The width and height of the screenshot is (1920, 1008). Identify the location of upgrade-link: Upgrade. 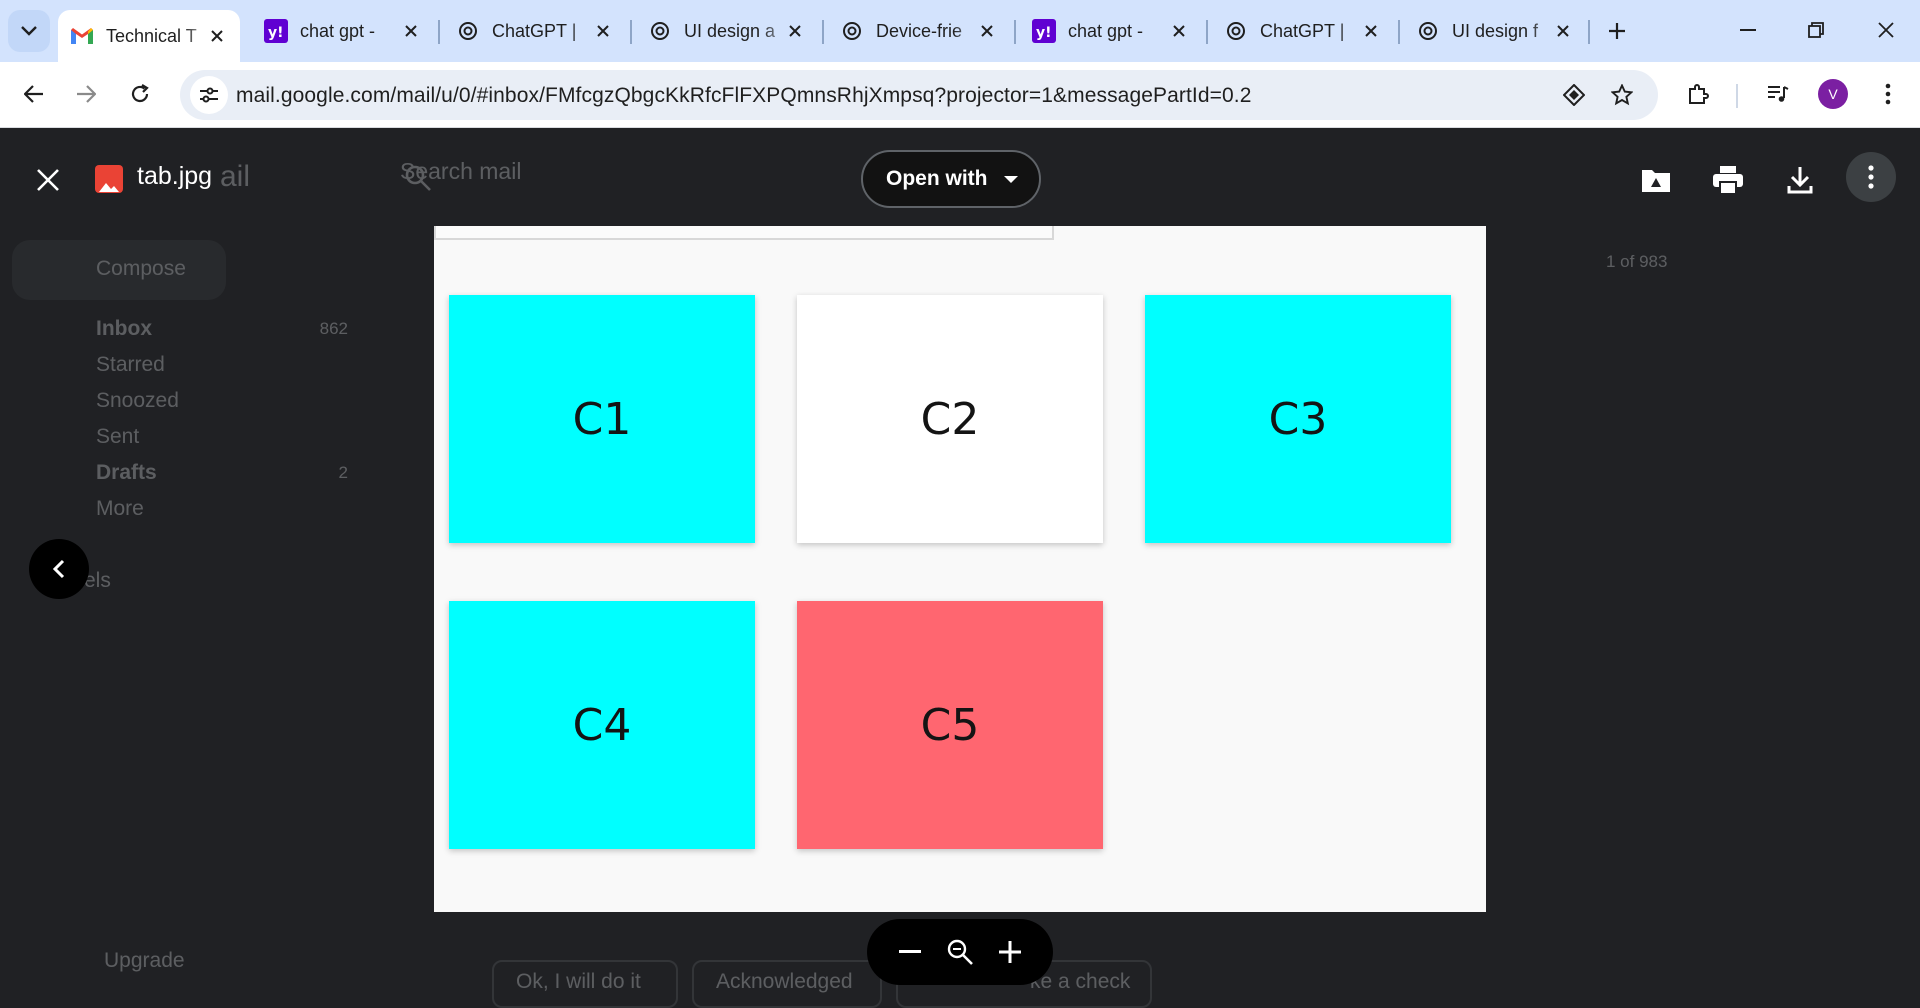
(144, 960).